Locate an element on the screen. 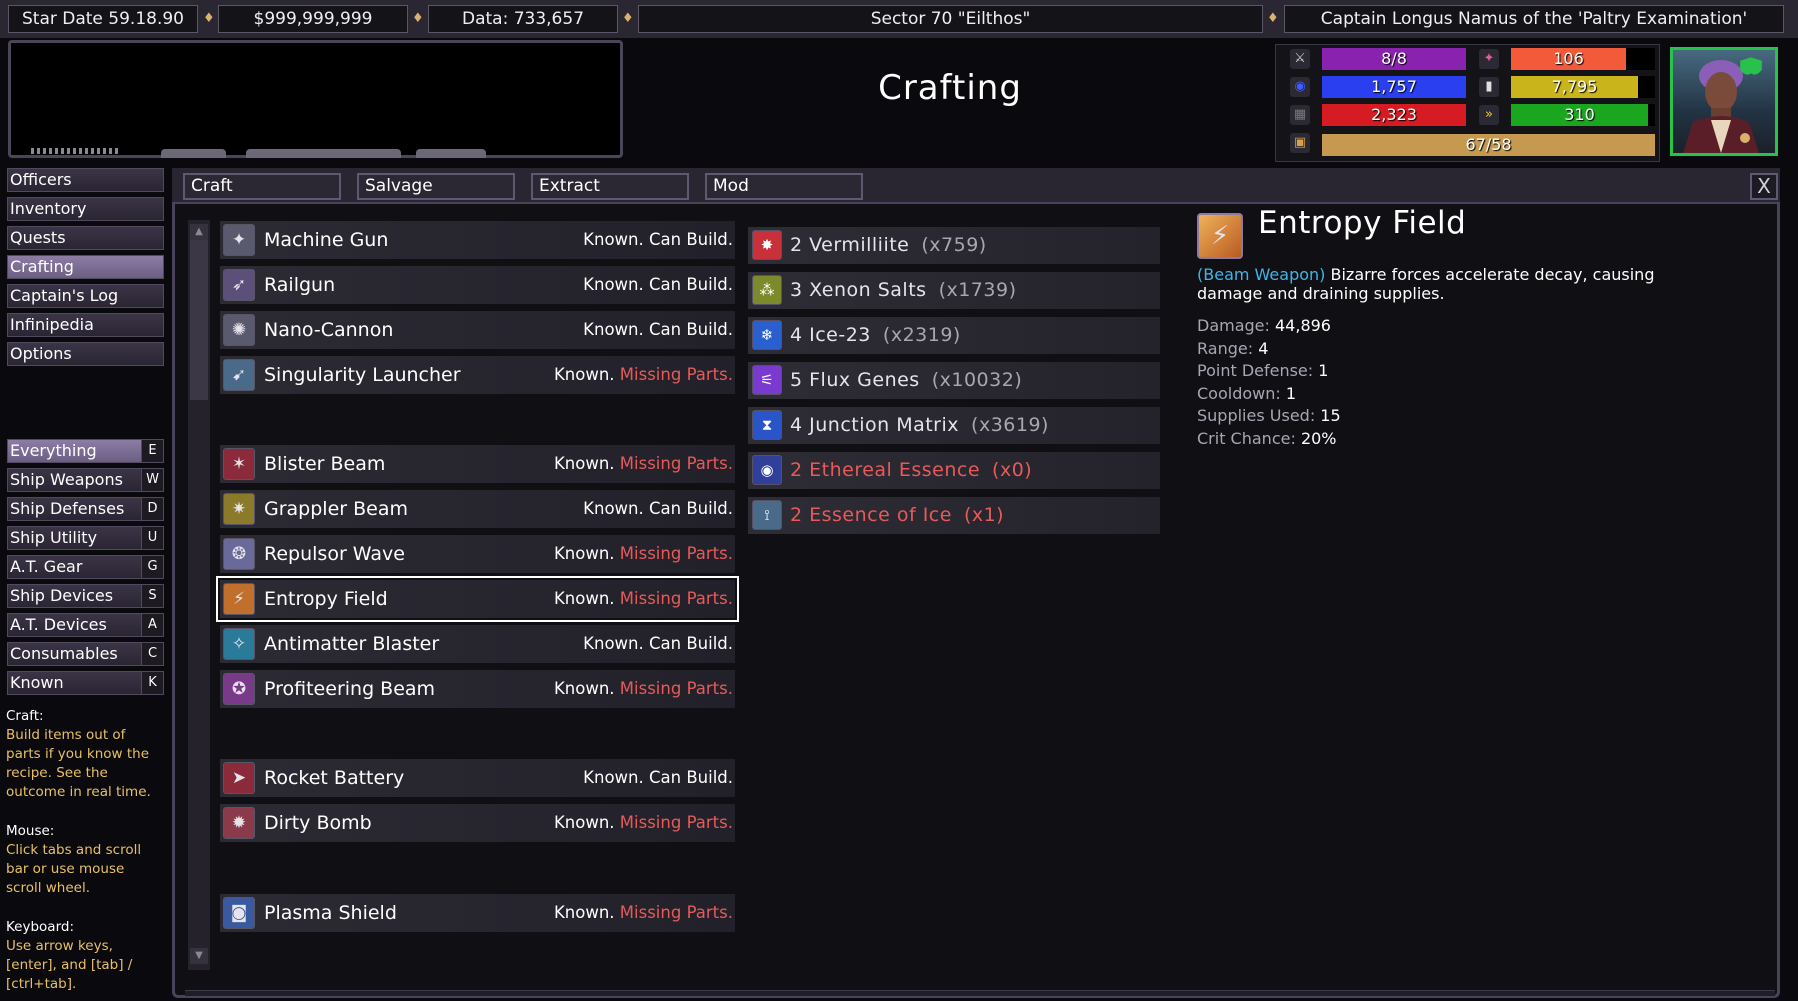  tab-salvage: Salvage is located at coordinates (436, 186).